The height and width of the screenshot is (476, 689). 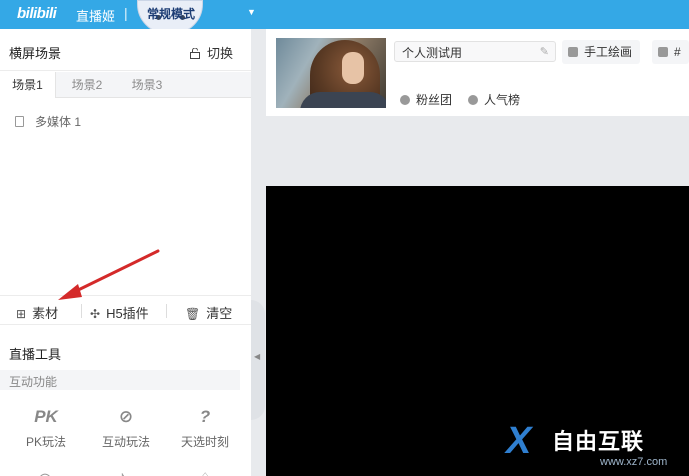 I want to click on add-material-button: ⊞ 素材, so click(x=37, y=312).